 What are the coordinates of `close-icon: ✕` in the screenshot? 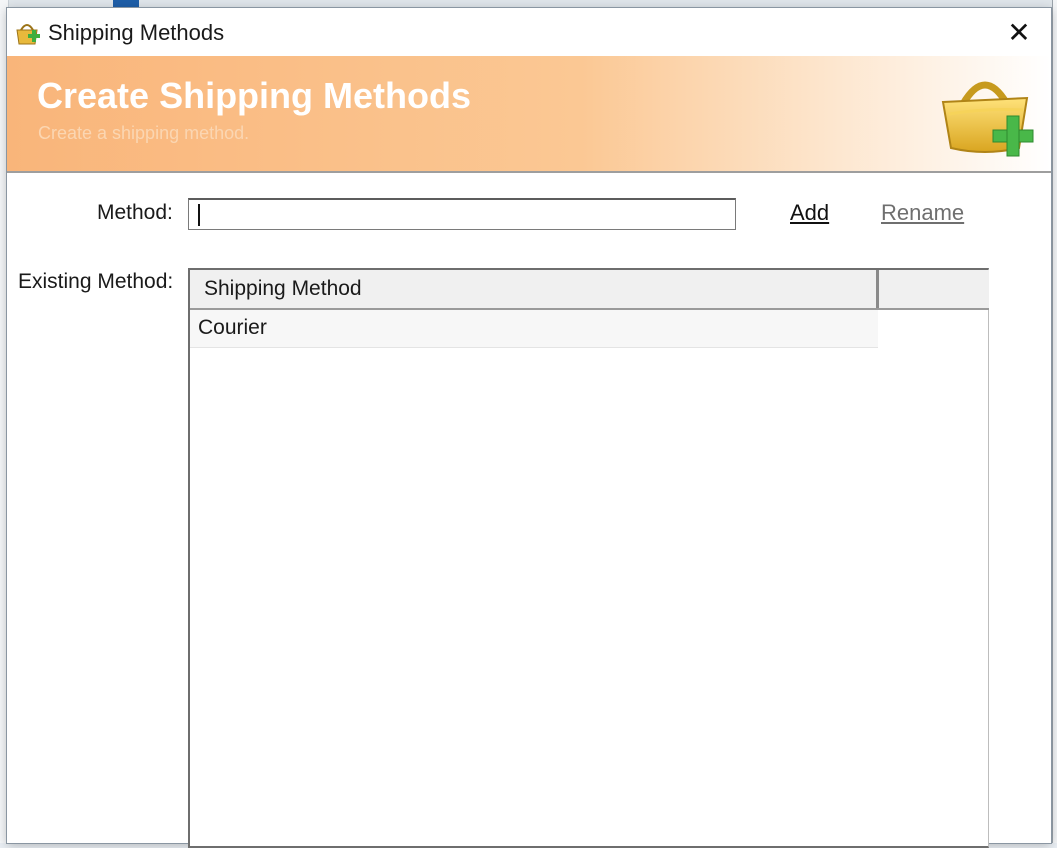 It's located at (1019, 32).